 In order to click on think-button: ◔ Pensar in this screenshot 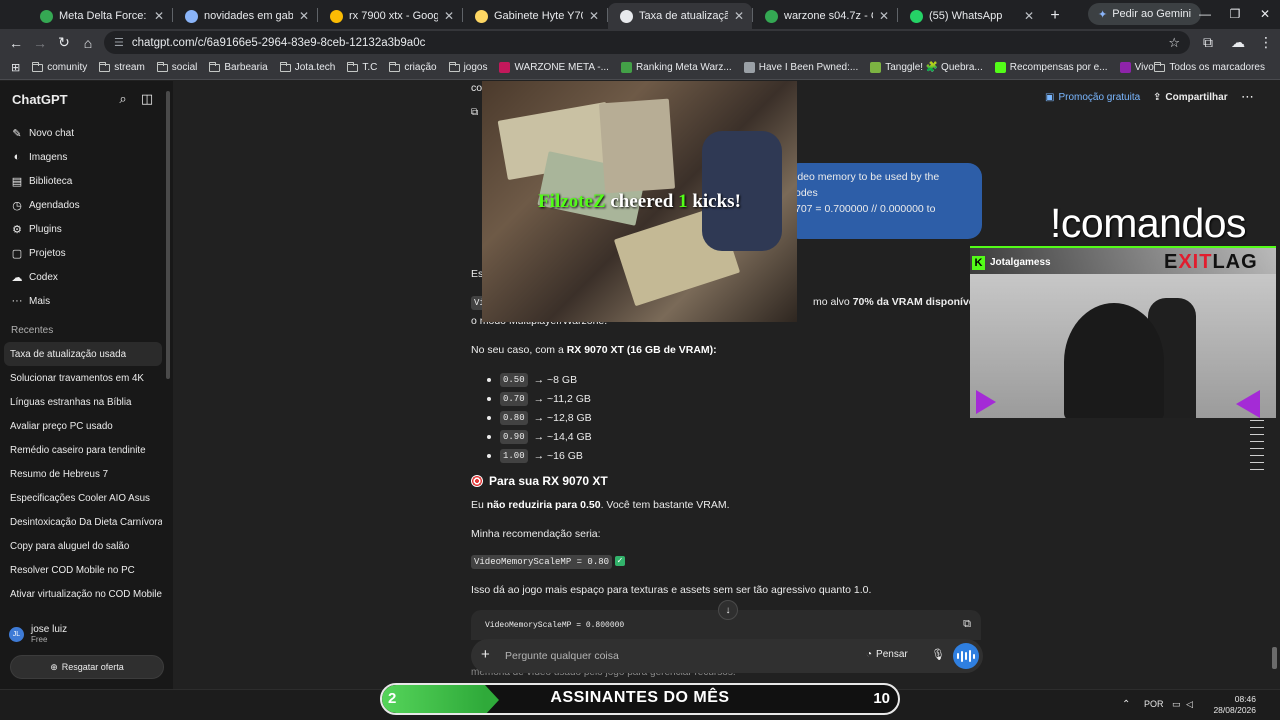, I will do `click(887, 654)`.